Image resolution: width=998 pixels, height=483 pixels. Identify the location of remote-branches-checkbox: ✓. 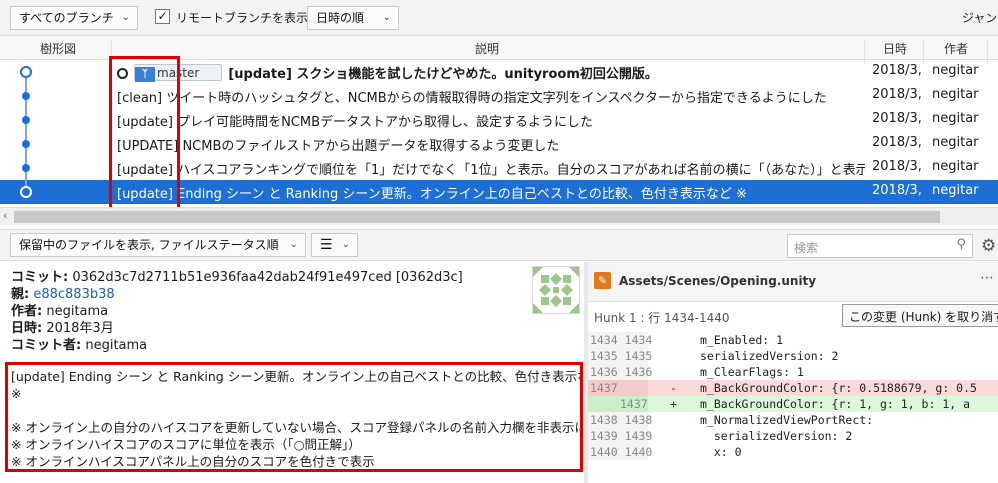
(162, 16).